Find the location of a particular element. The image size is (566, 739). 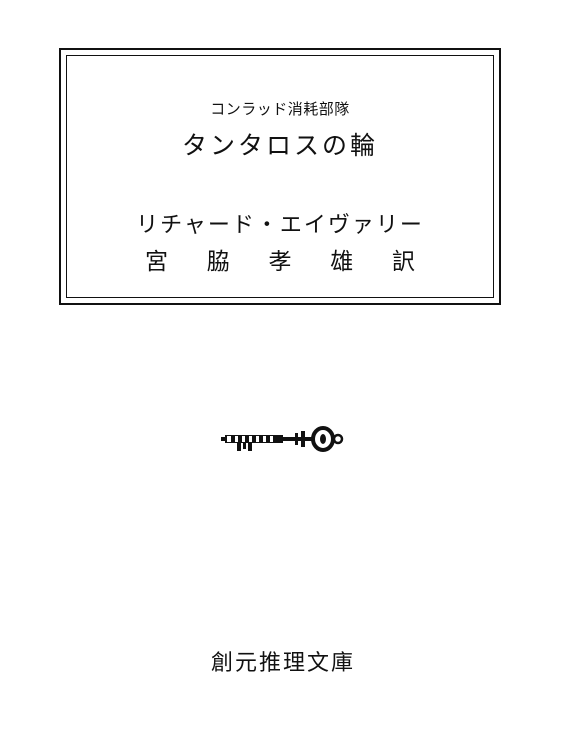

book-title: タンタロスの輪 is located at coordinates (279, 145).